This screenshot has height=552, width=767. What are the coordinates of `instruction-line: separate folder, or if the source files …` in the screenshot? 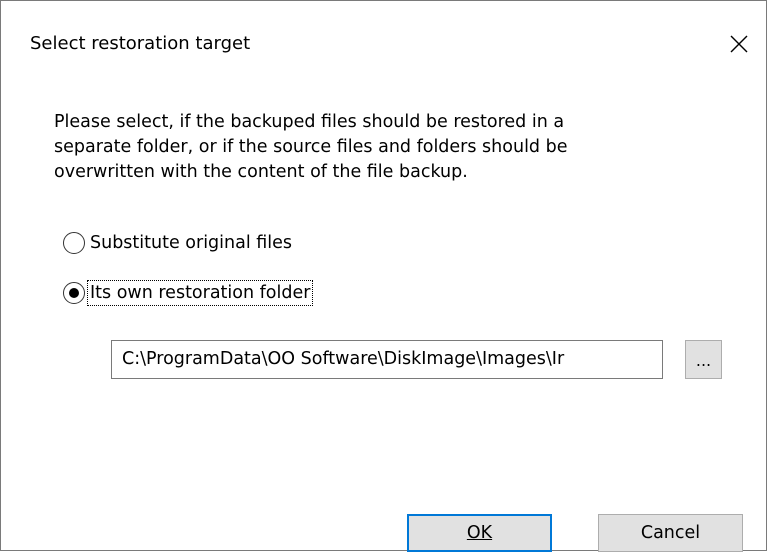 It's located at (311, 147).